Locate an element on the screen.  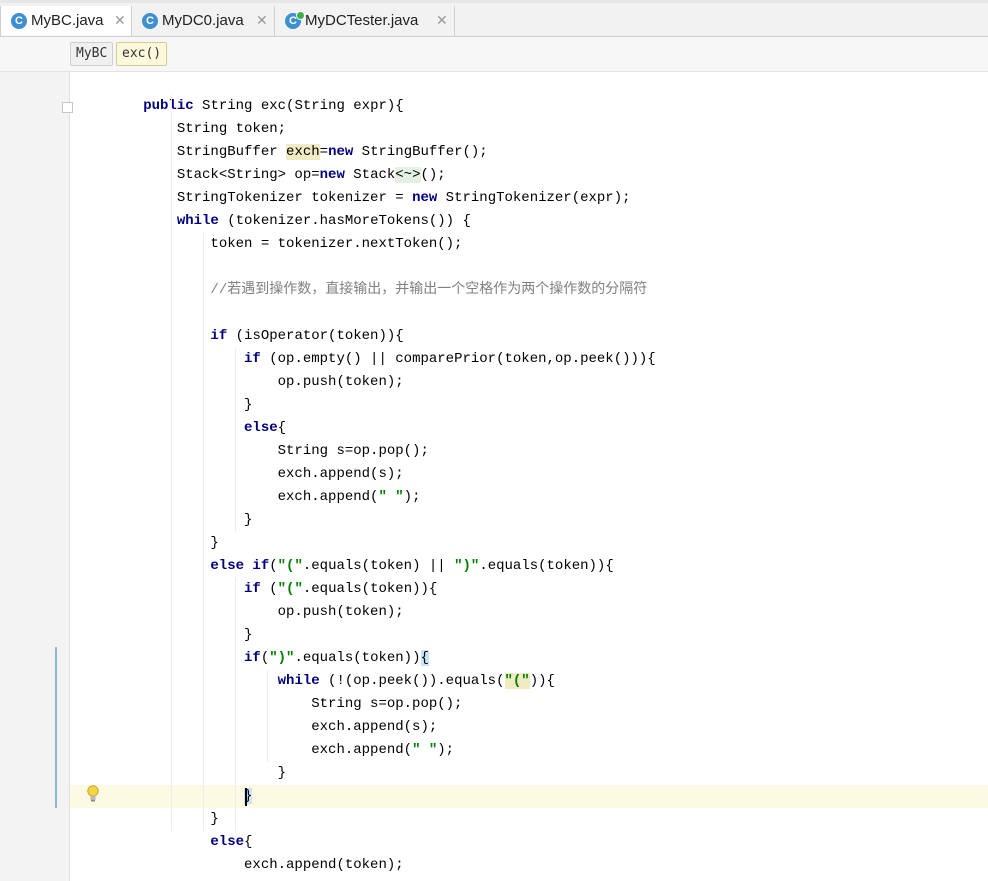
class-icon: C is located at coordinates (19, 21).